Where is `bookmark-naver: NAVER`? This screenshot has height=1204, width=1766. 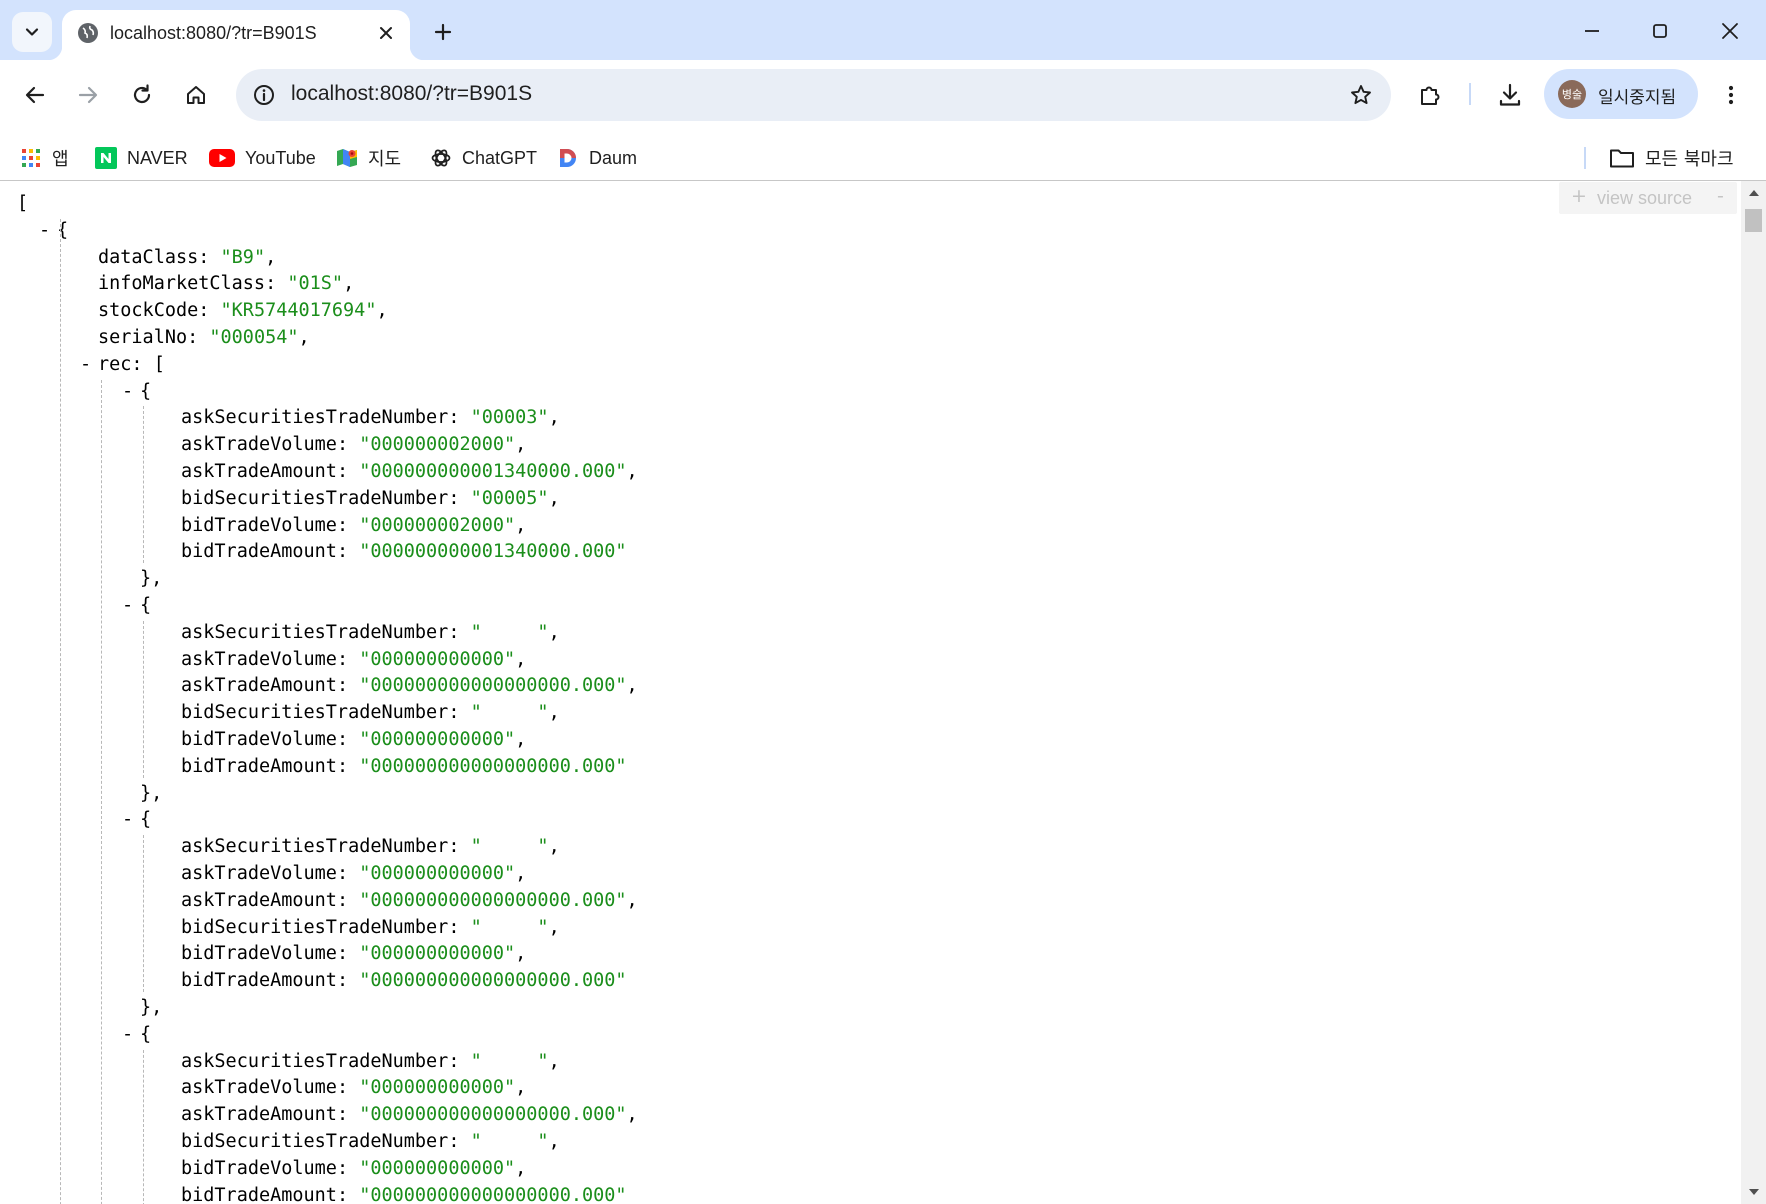
bookmark-naver: NAVER is located at coordinates (141, 158).